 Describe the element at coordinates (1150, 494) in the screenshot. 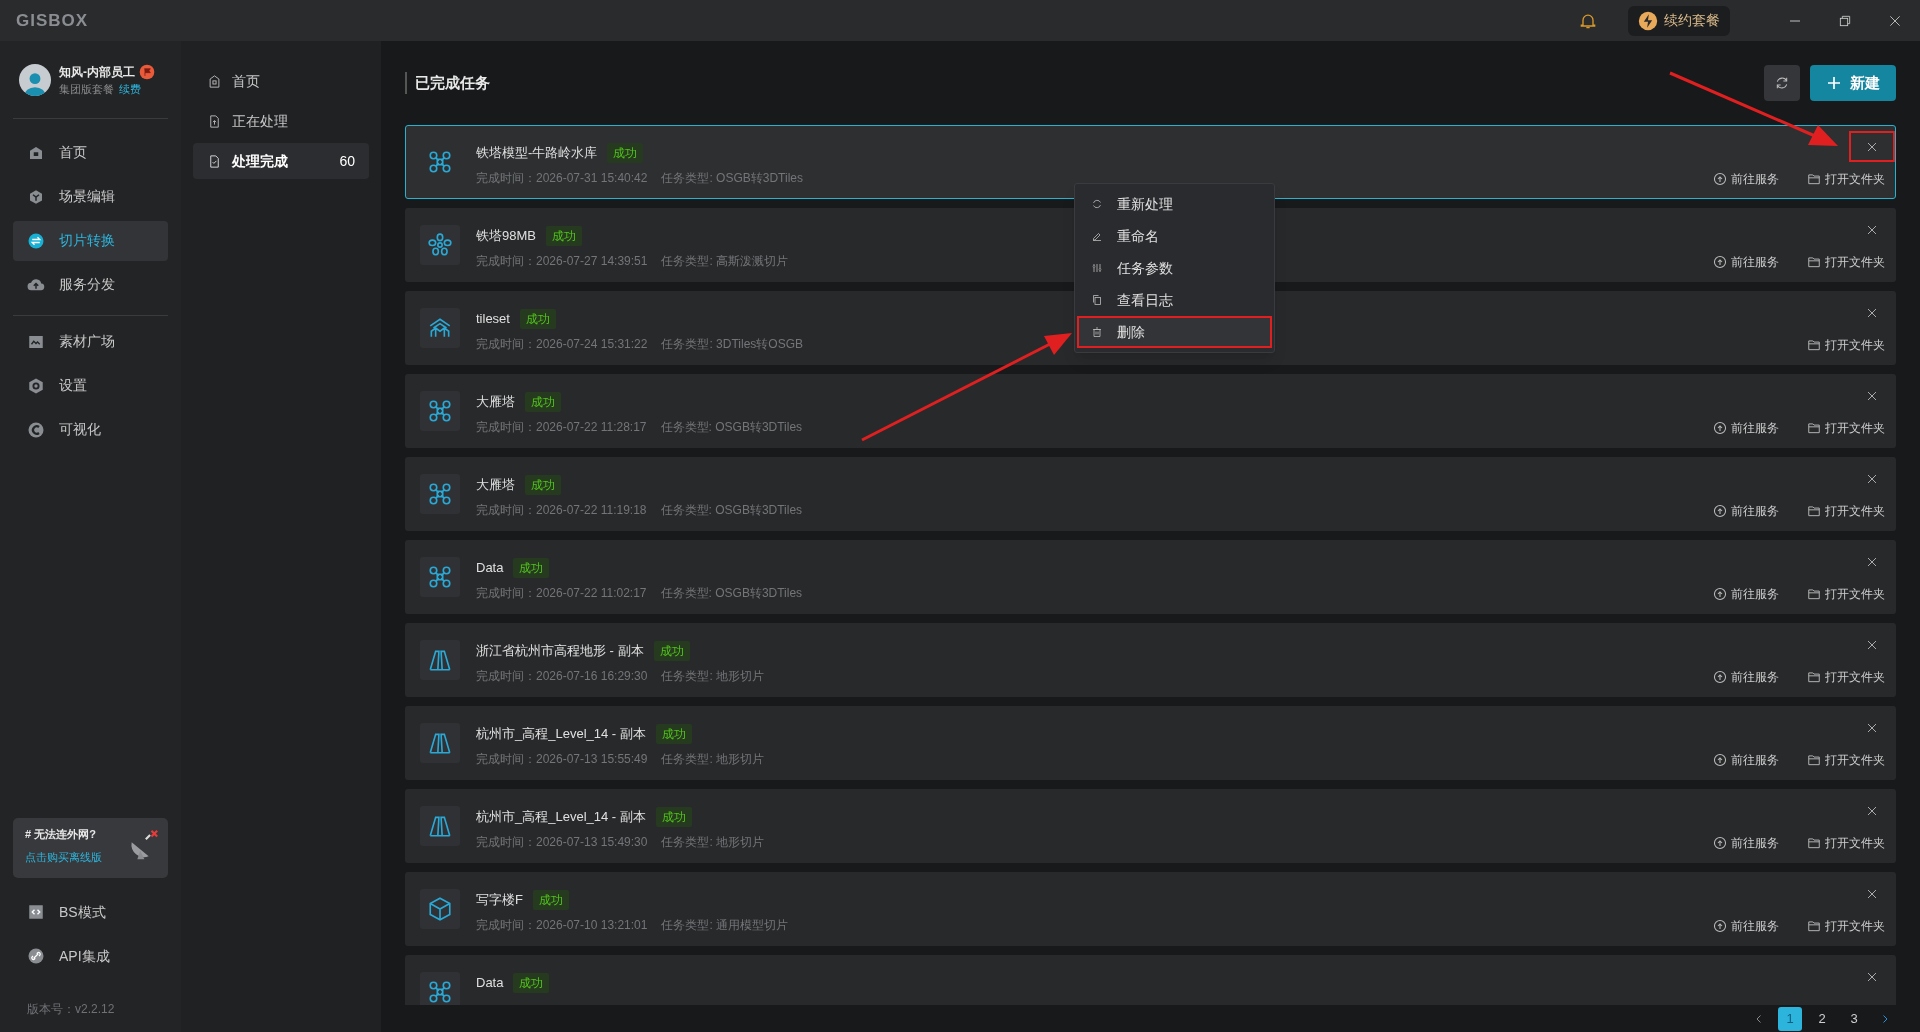

I see `task-card: 大雁塔 成功 完成时间：2026-07-22 11:19:18 任务类型: OSGB转3DTiles 前往服务 打开文件夹` at that location.